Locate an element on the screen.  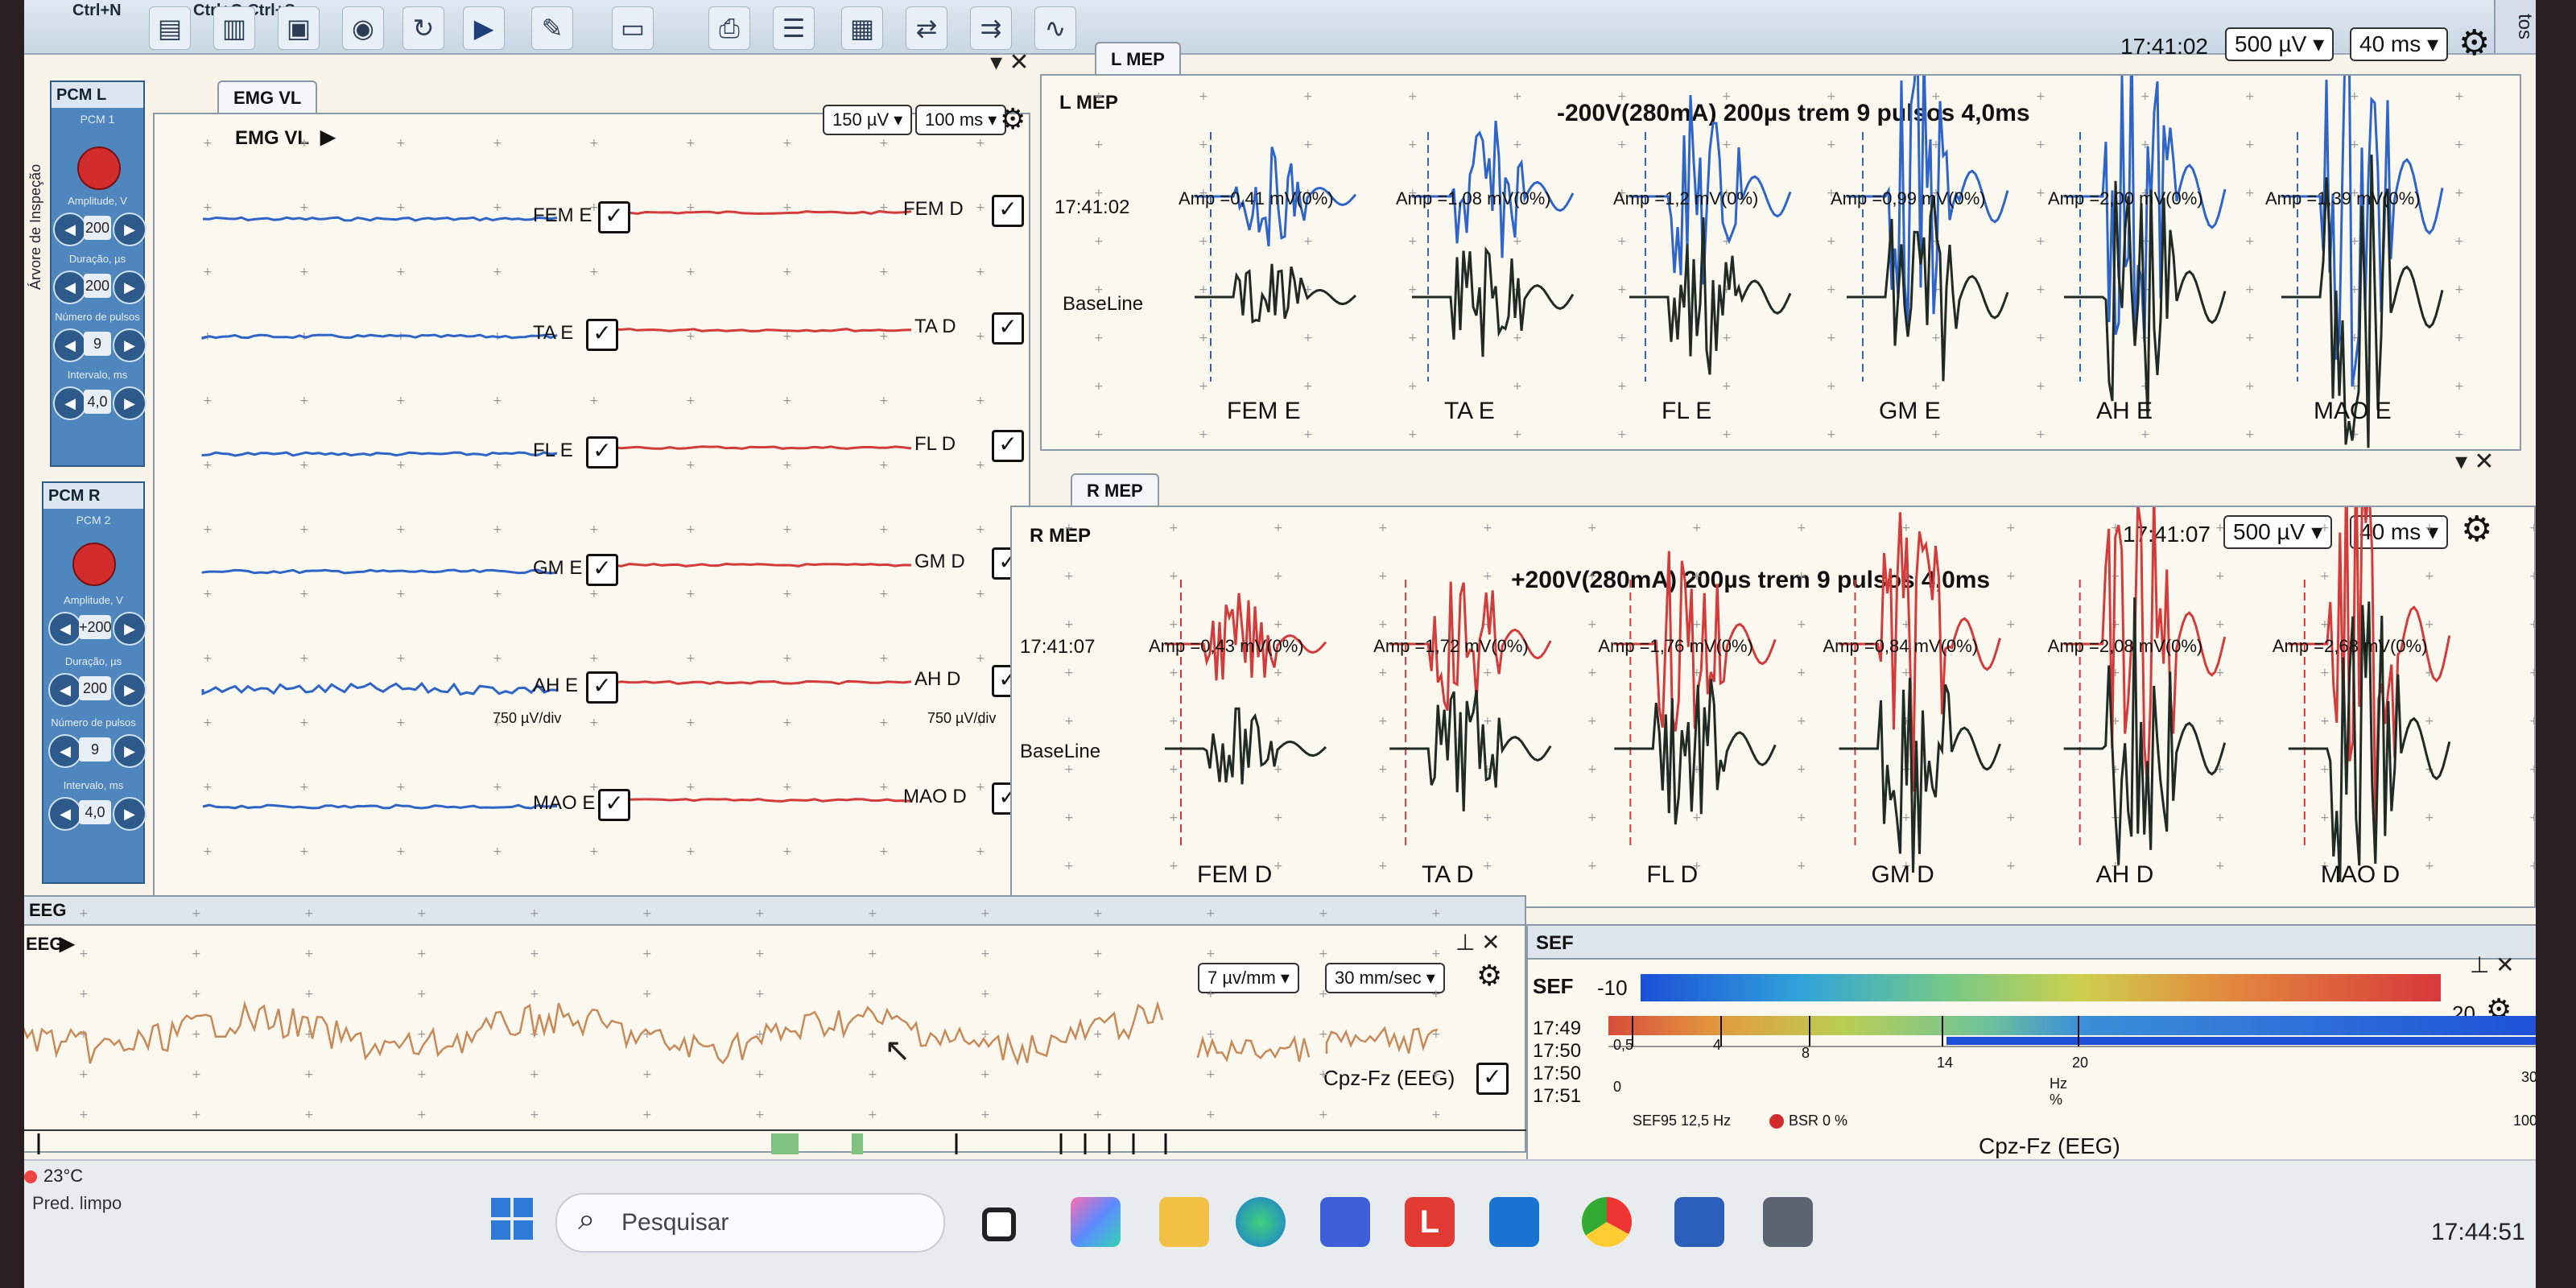
pcm-right-interval-stepper: ◀ 4,0 ▶ is located at coordinates (107, 814).